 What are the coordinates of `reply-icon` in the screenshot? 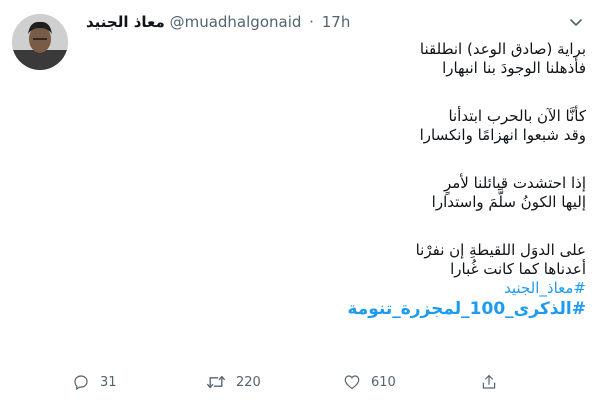 It's located at (81, 382).